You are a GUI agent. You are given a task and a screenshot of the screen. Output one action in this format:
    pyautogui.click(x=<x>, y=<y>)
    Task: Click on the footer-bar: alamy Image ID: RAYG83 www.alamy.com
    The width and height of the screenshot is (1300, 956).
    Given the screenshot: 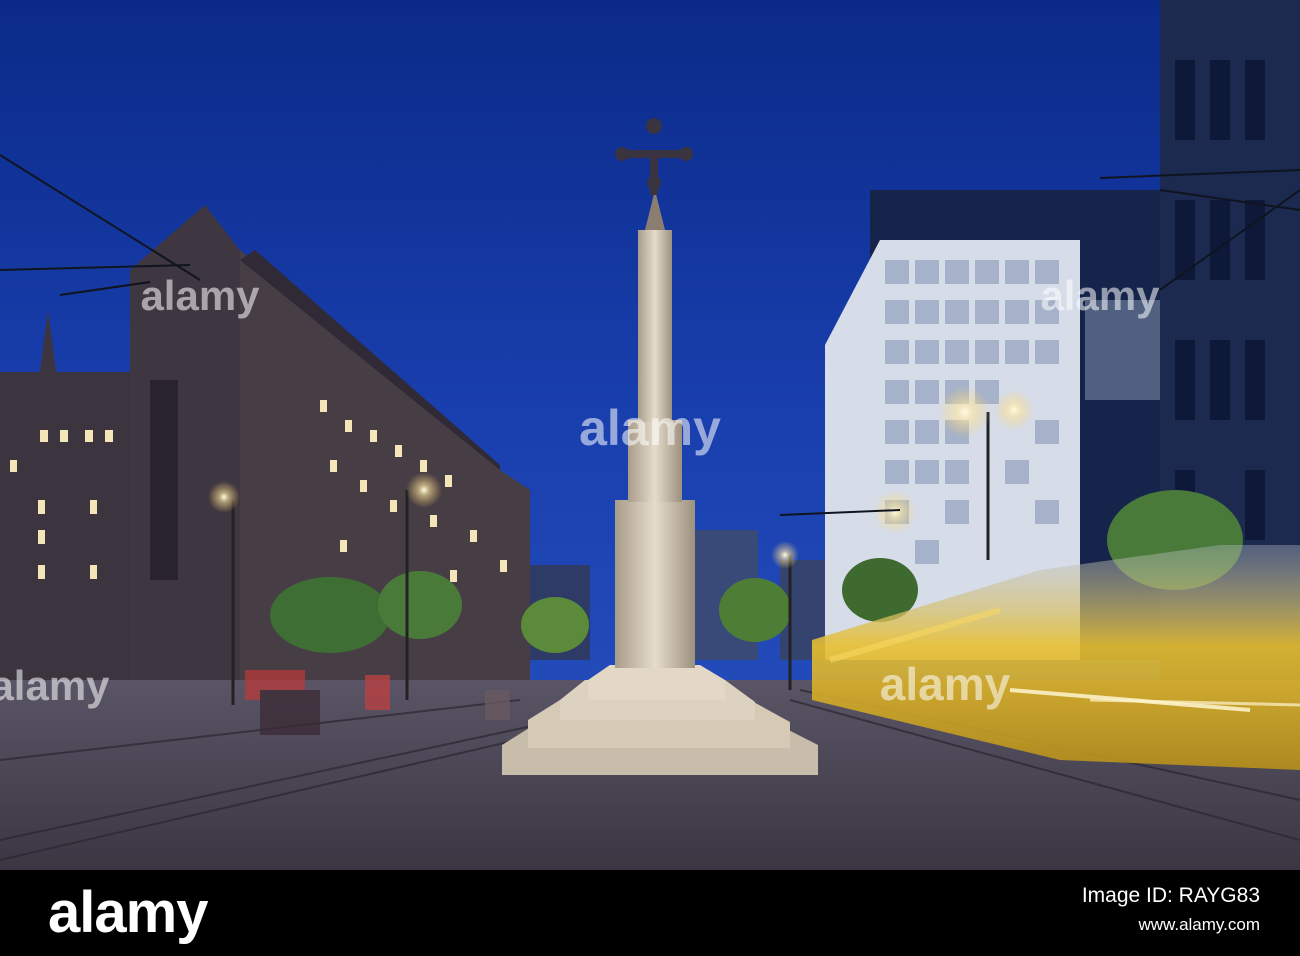 What is the action you would take?
    pyautogui.click(x=650, y=913)
    